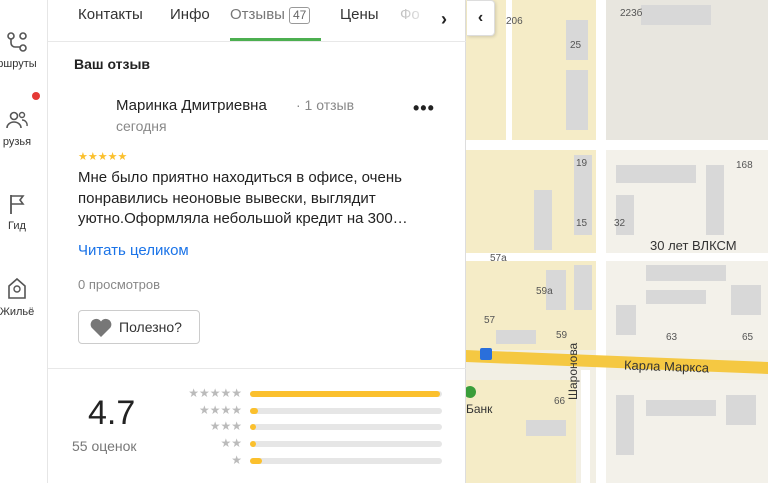  What do you see at coordinates (257, 368) in the screenshot?
I see `section-divider` at bounding box center [257, 368].